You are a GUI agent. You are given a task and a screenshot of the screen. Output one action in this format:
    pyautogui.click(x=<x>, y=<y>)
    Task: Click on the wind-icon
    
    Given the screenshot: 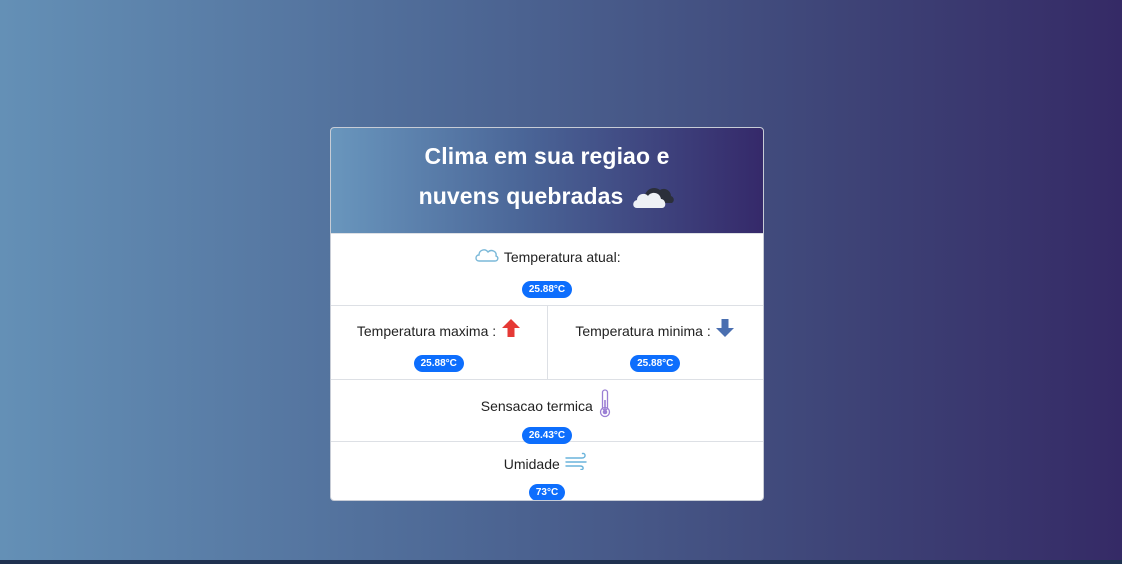 What is the action you would take?
    pyautogui.click(x=577, y=463)
    